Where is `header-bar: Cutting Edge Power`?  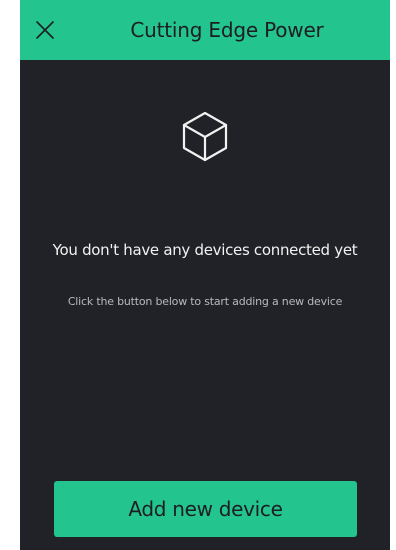
header-bar: Cutting Edge Power is located at coordinates (205, 30).